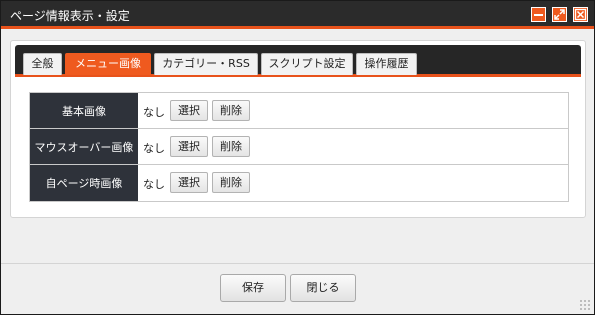  Describe the element at coordinates (299, 183) in the screenshot. I see `table-row: 自ページ時画像 なし 選択 削除` at that location.